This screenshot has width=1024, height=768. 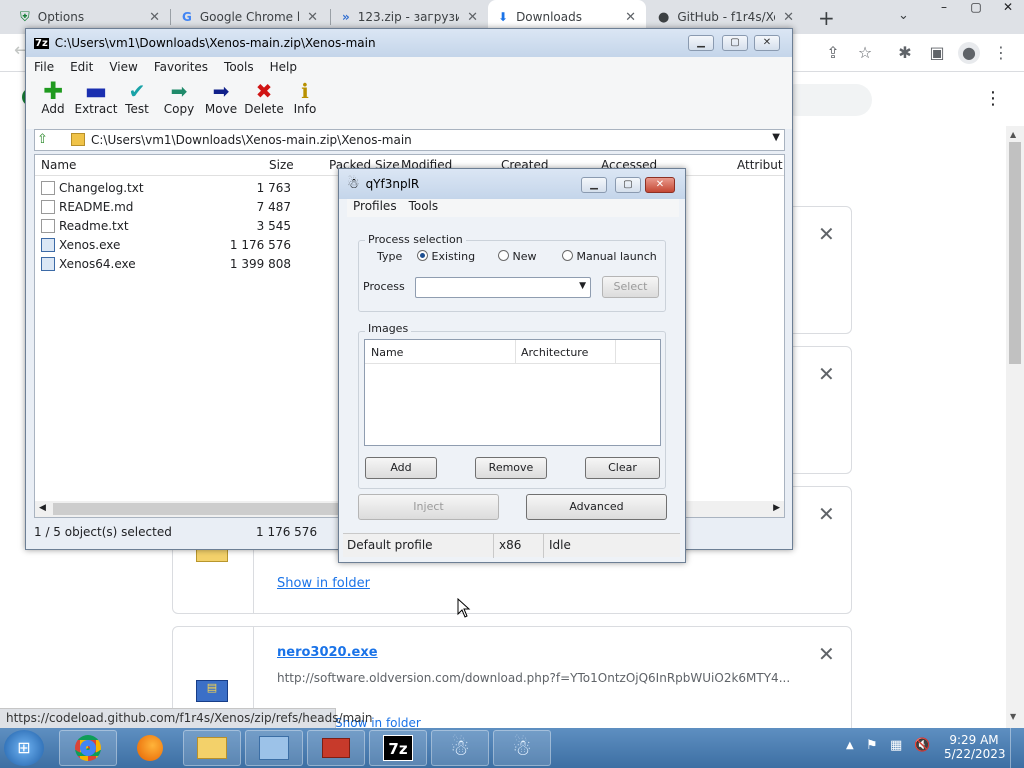 What do you see at coordinates (969, 53) in the screenshot?
I see `profile-avatar-icon: ●` at bounding box center [969, 53].